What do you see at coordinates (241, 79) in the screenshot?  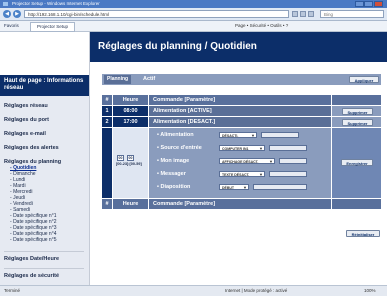 I see `planning-bar: Planning Actif Appliquer` at bounding box center [241, 79].